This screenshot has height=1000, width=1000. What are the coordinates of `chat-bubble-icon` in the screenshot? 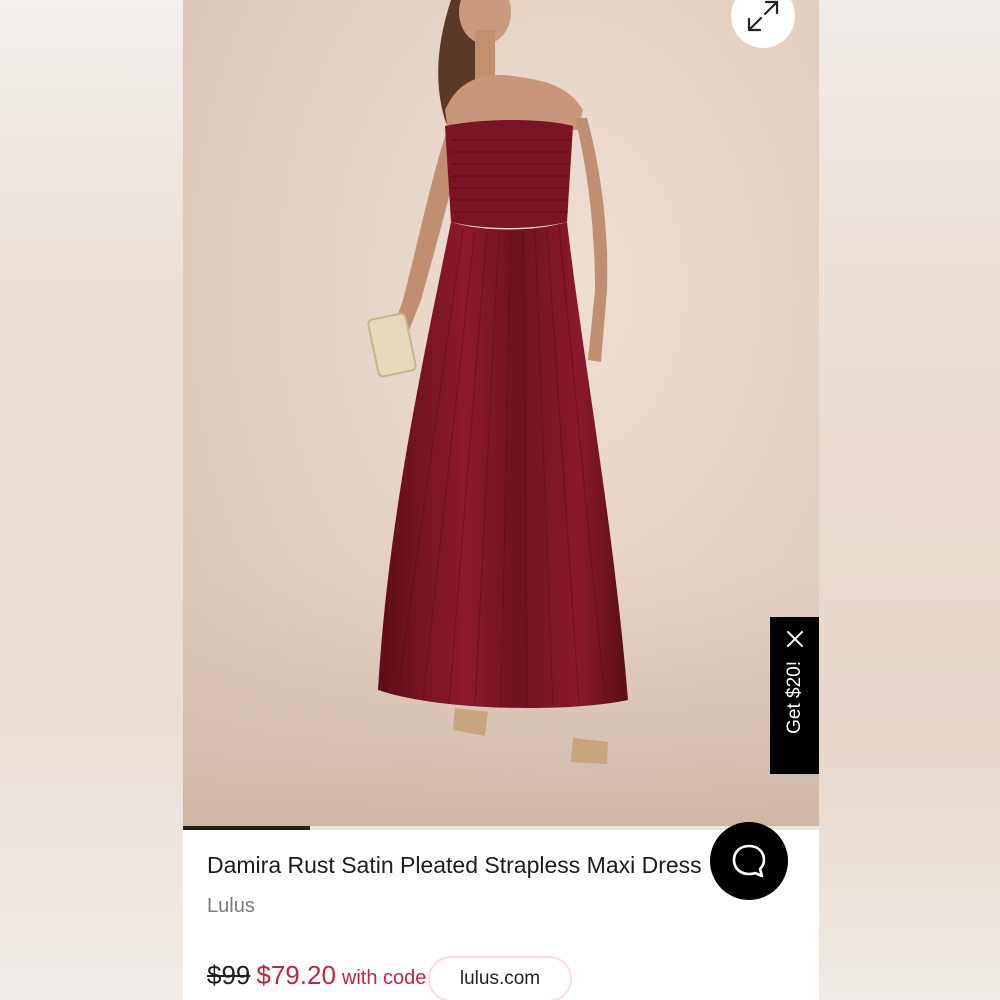 It's located at (749, 861).